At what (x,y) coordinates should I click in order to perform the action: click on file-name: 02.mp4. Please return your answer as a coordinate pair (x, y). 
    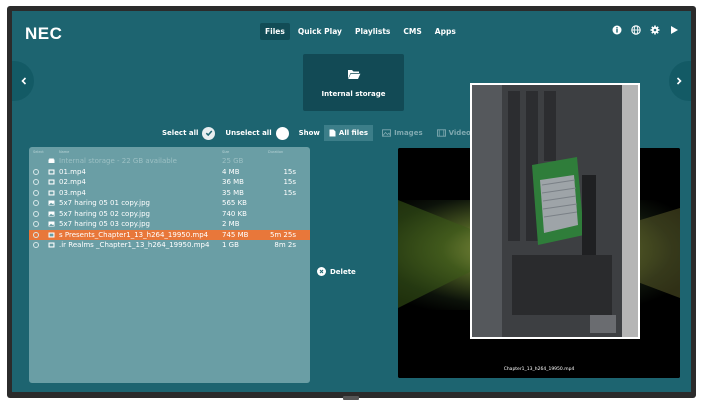
    Looking at the image, I should click on (72, 182).